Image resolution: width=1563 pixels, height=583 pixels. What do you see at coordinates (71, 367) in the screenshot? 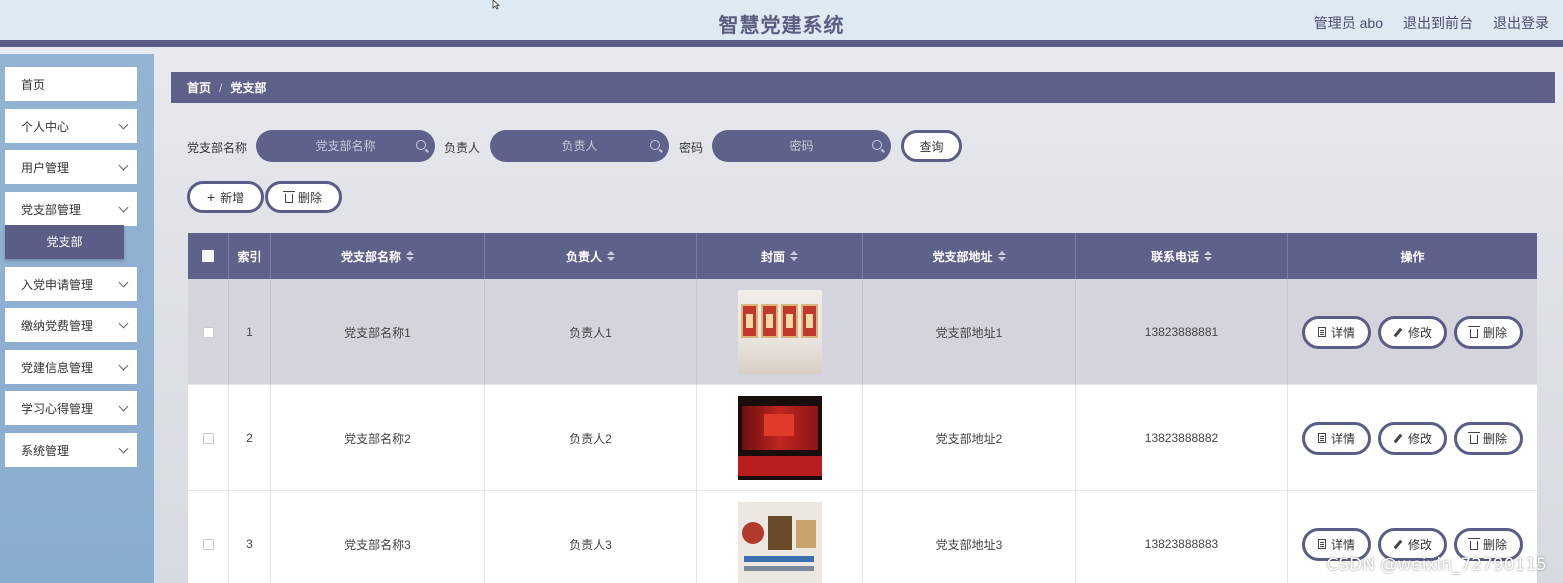
I see `sidebar-item-party-info: 党建信息管理` at bounding box center [71, 367].